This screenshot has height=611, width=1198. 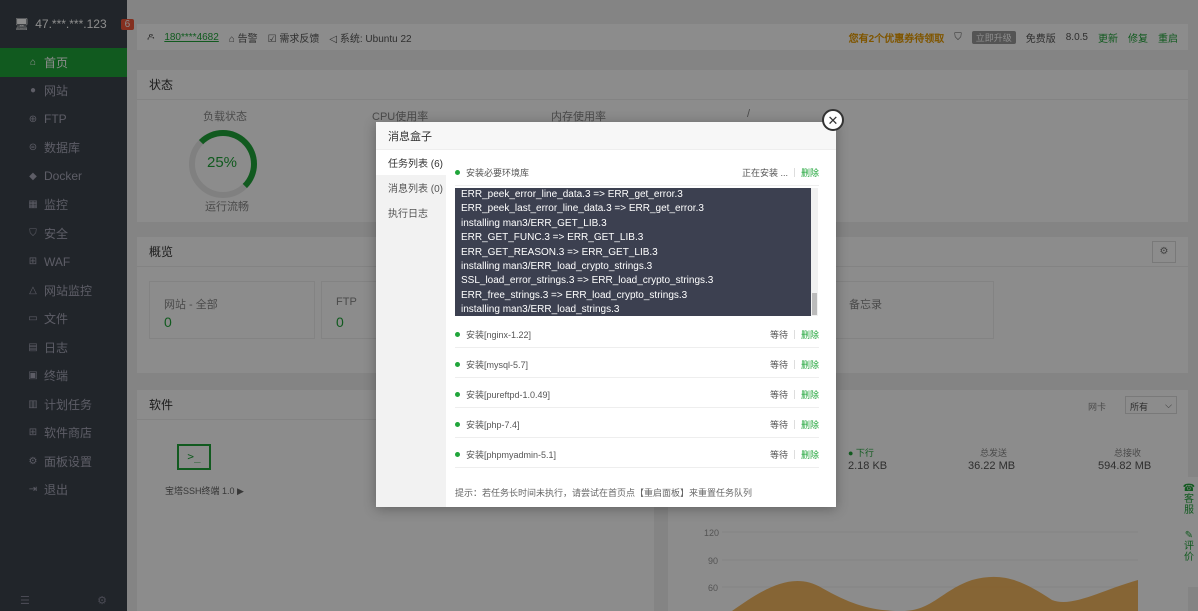 What do you see at coordinates (637, 425) in the screenshot?
I see `task-row: 安装[php-7.4] 等待 删除` at bounding box center [637, 425].